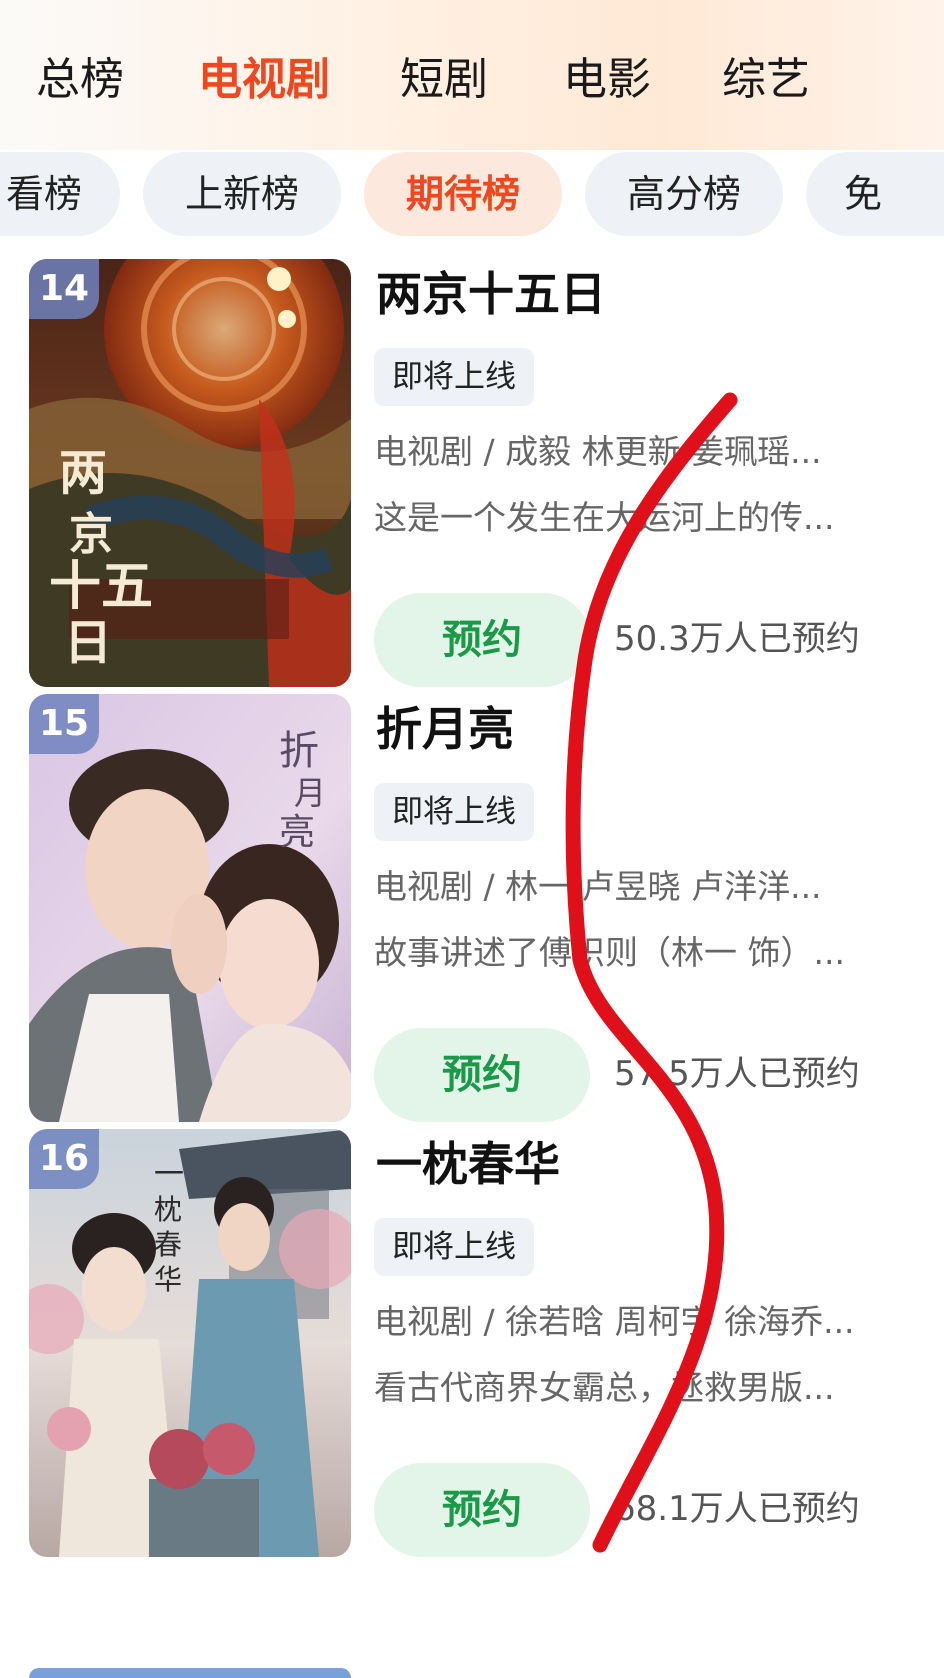 The width and height of the screenshot is (944, 1678). I want to click on tab-movie: 电影, so click(607, 80).